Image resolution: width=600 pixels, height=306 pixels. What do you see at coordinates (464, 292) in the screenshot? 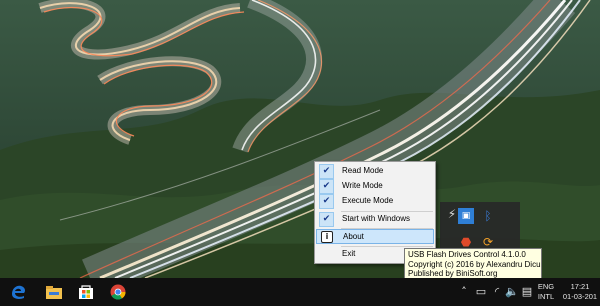
I see `chevron-up-icon: ˄` at bounding box center [464, 292].